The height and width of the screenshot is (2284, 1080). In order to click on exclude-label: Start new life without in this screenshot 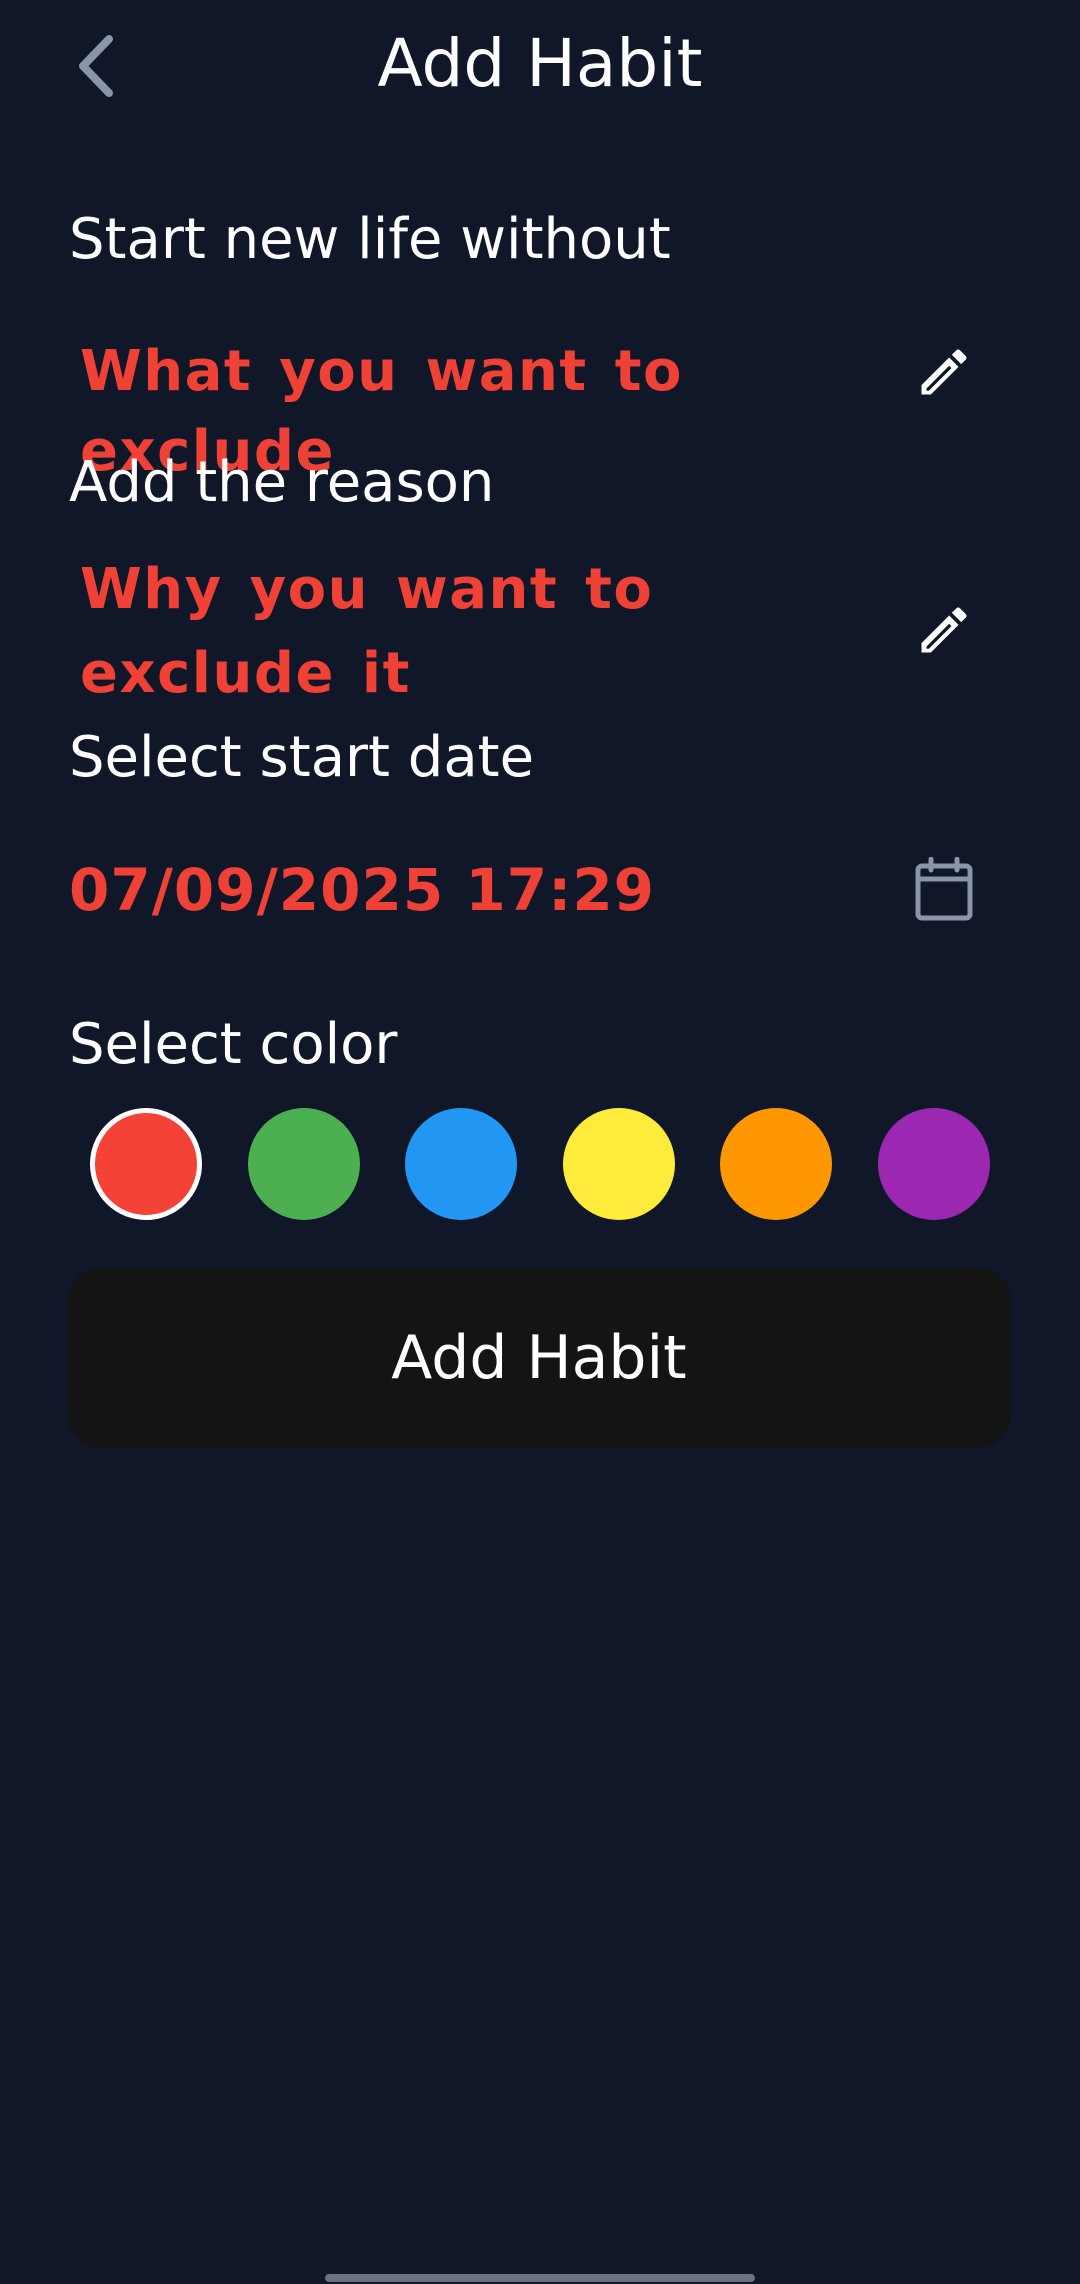, I will do `click(370, 239)`.